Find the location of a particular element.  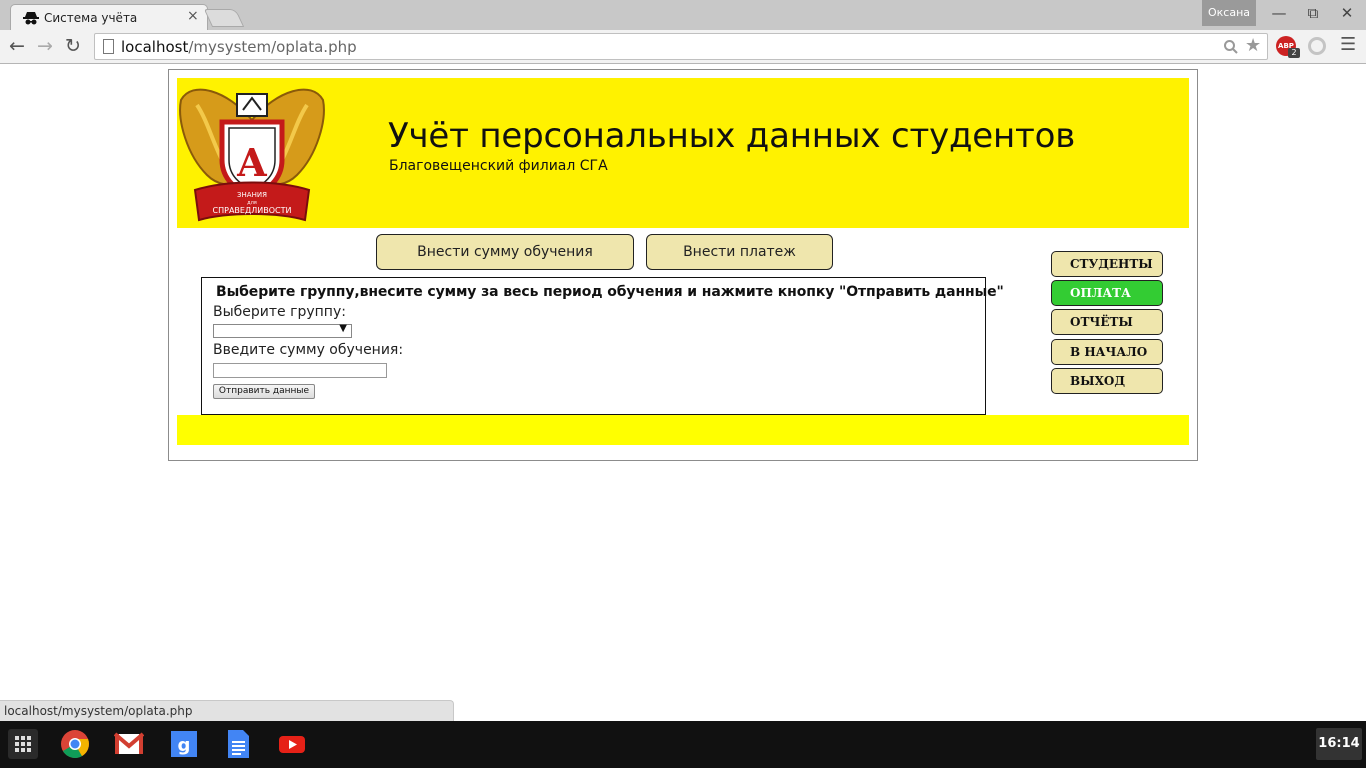

close-window-icon: ✕ is located at coordinates (1347, 13).